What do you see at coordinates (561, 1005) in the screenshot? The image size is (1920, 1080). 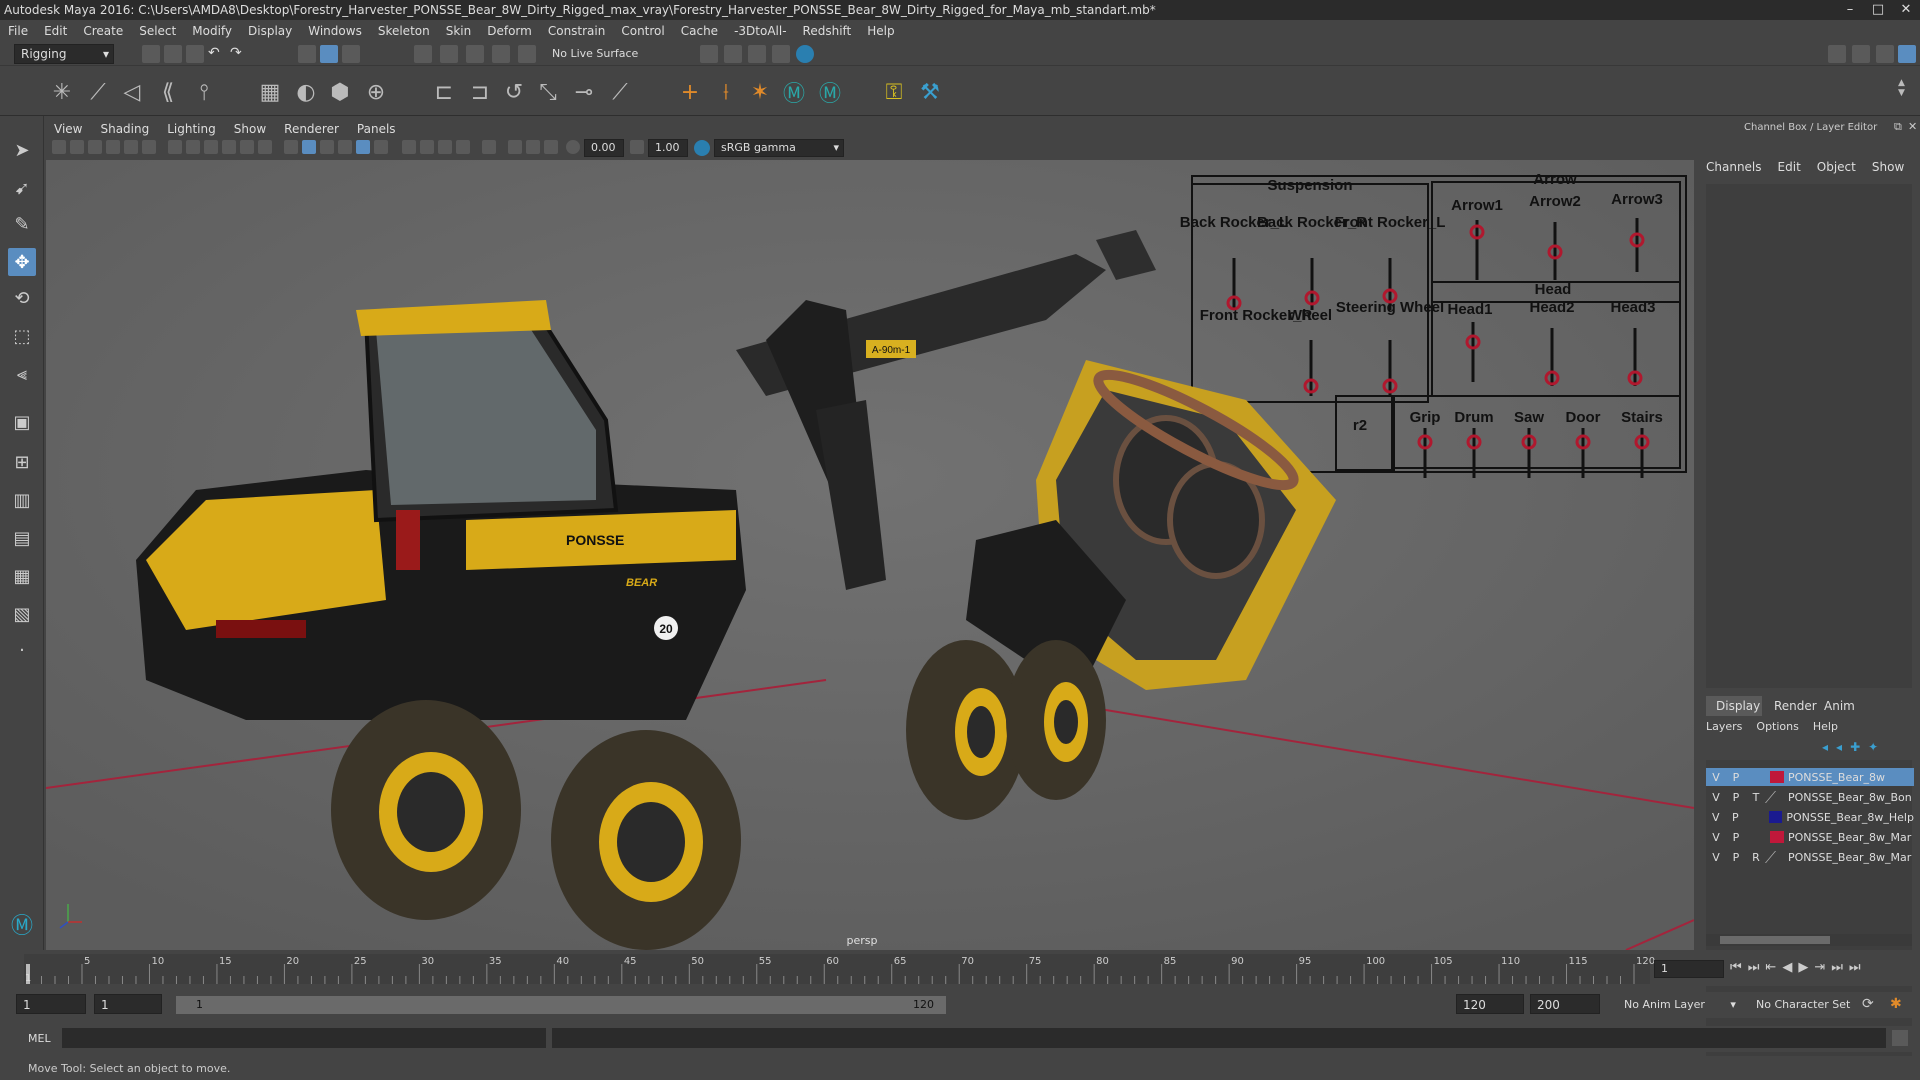 I see `range-slider: 1 120` at bounding box center [561, 1005].